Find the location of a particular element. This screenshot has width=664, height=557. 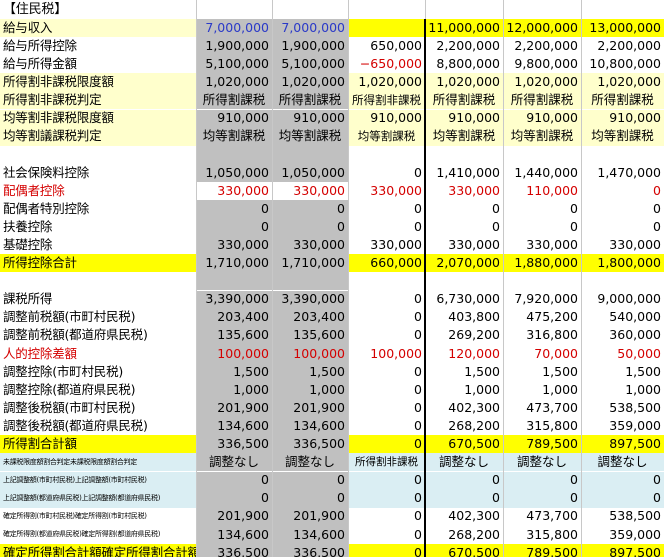

row-label: 調整後税額(都道府県民税) is located at coordinates (98, 426).